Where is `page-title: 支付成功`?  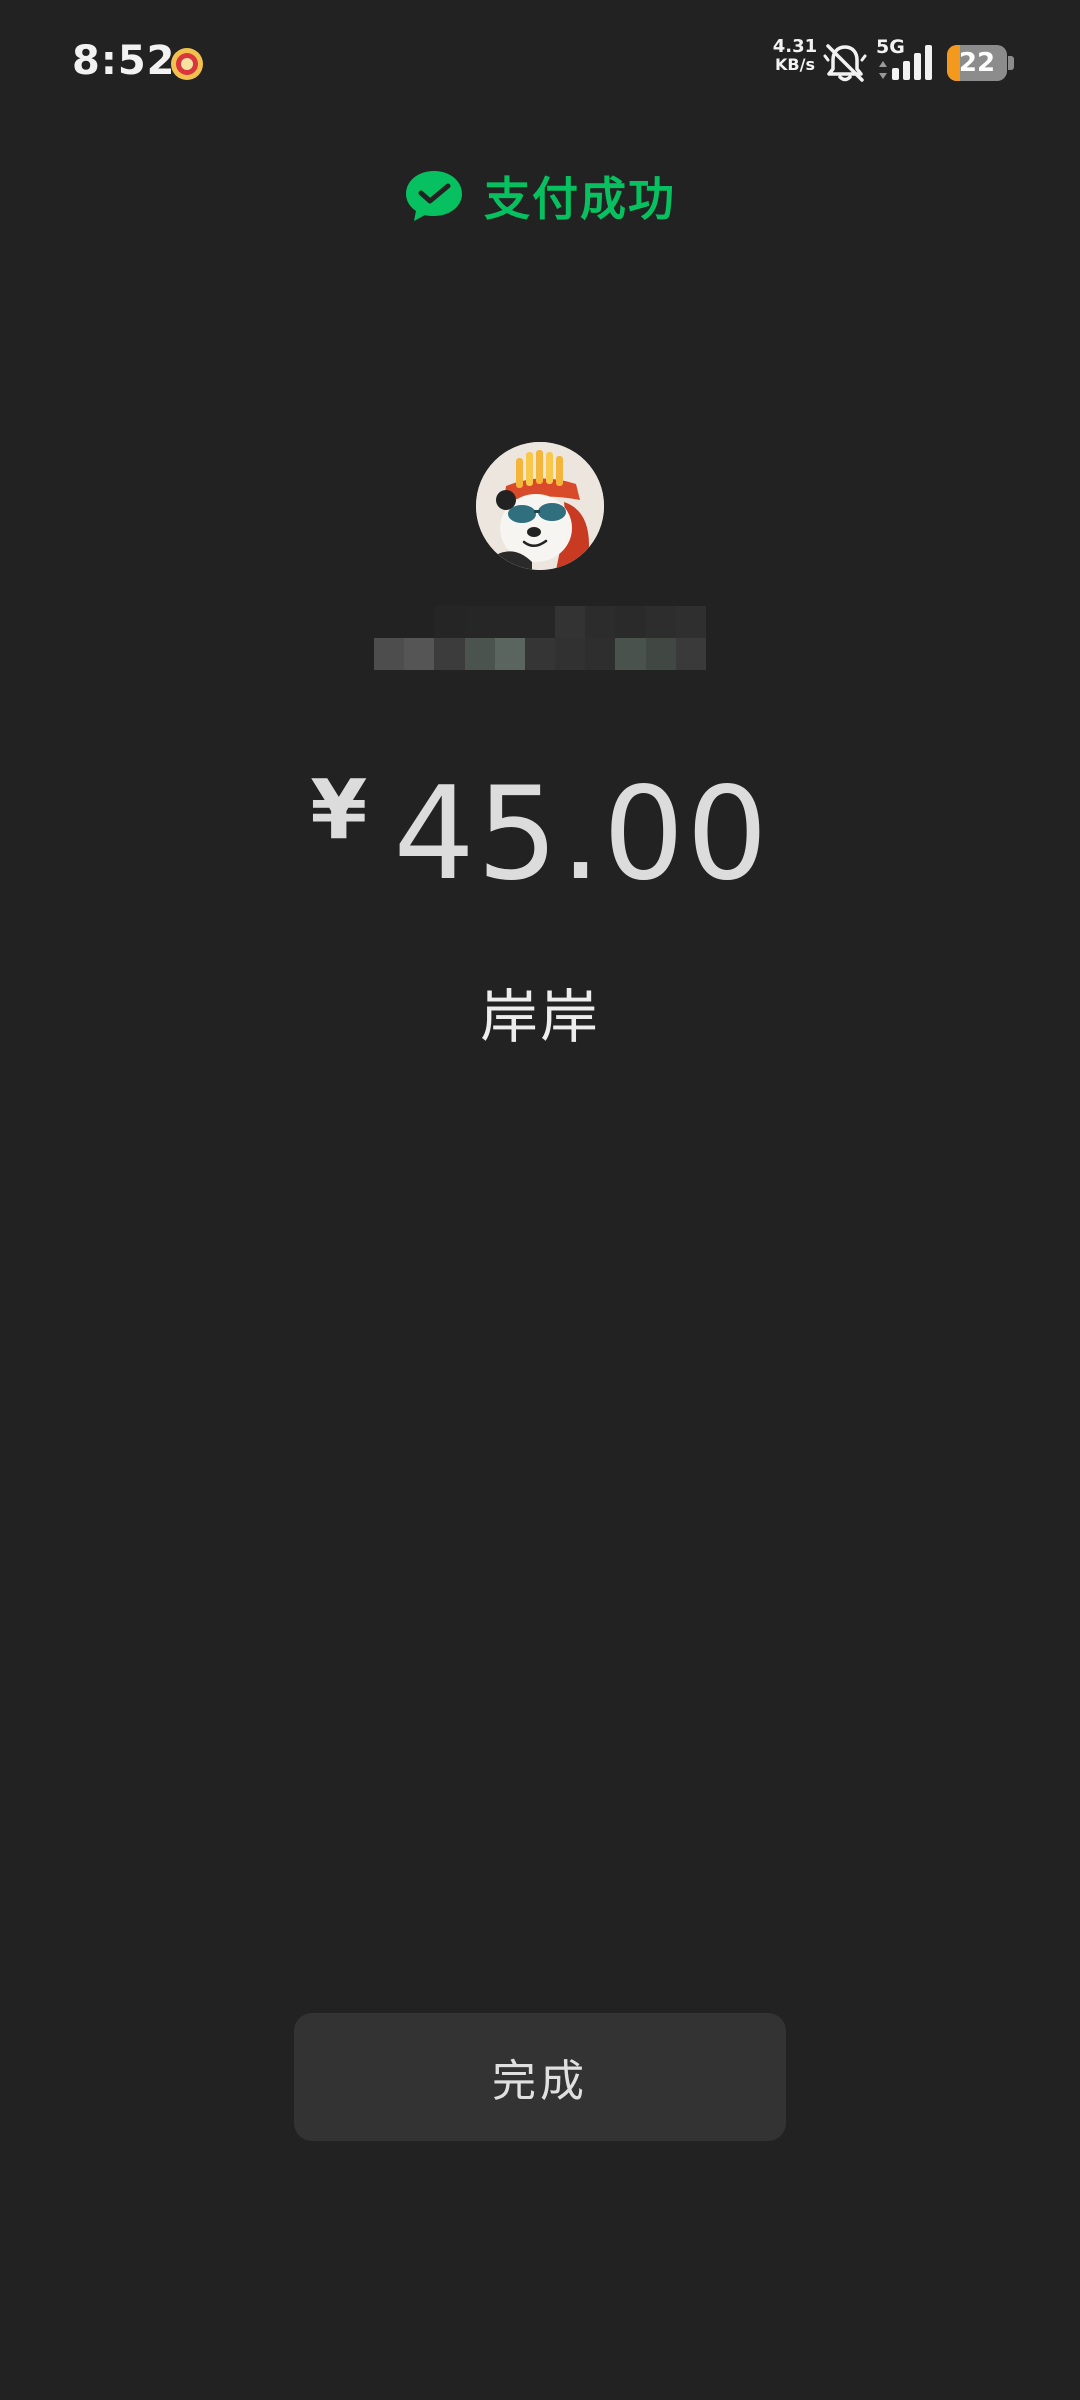 page-title: 支付成功 is located at coordinates (580, 199).